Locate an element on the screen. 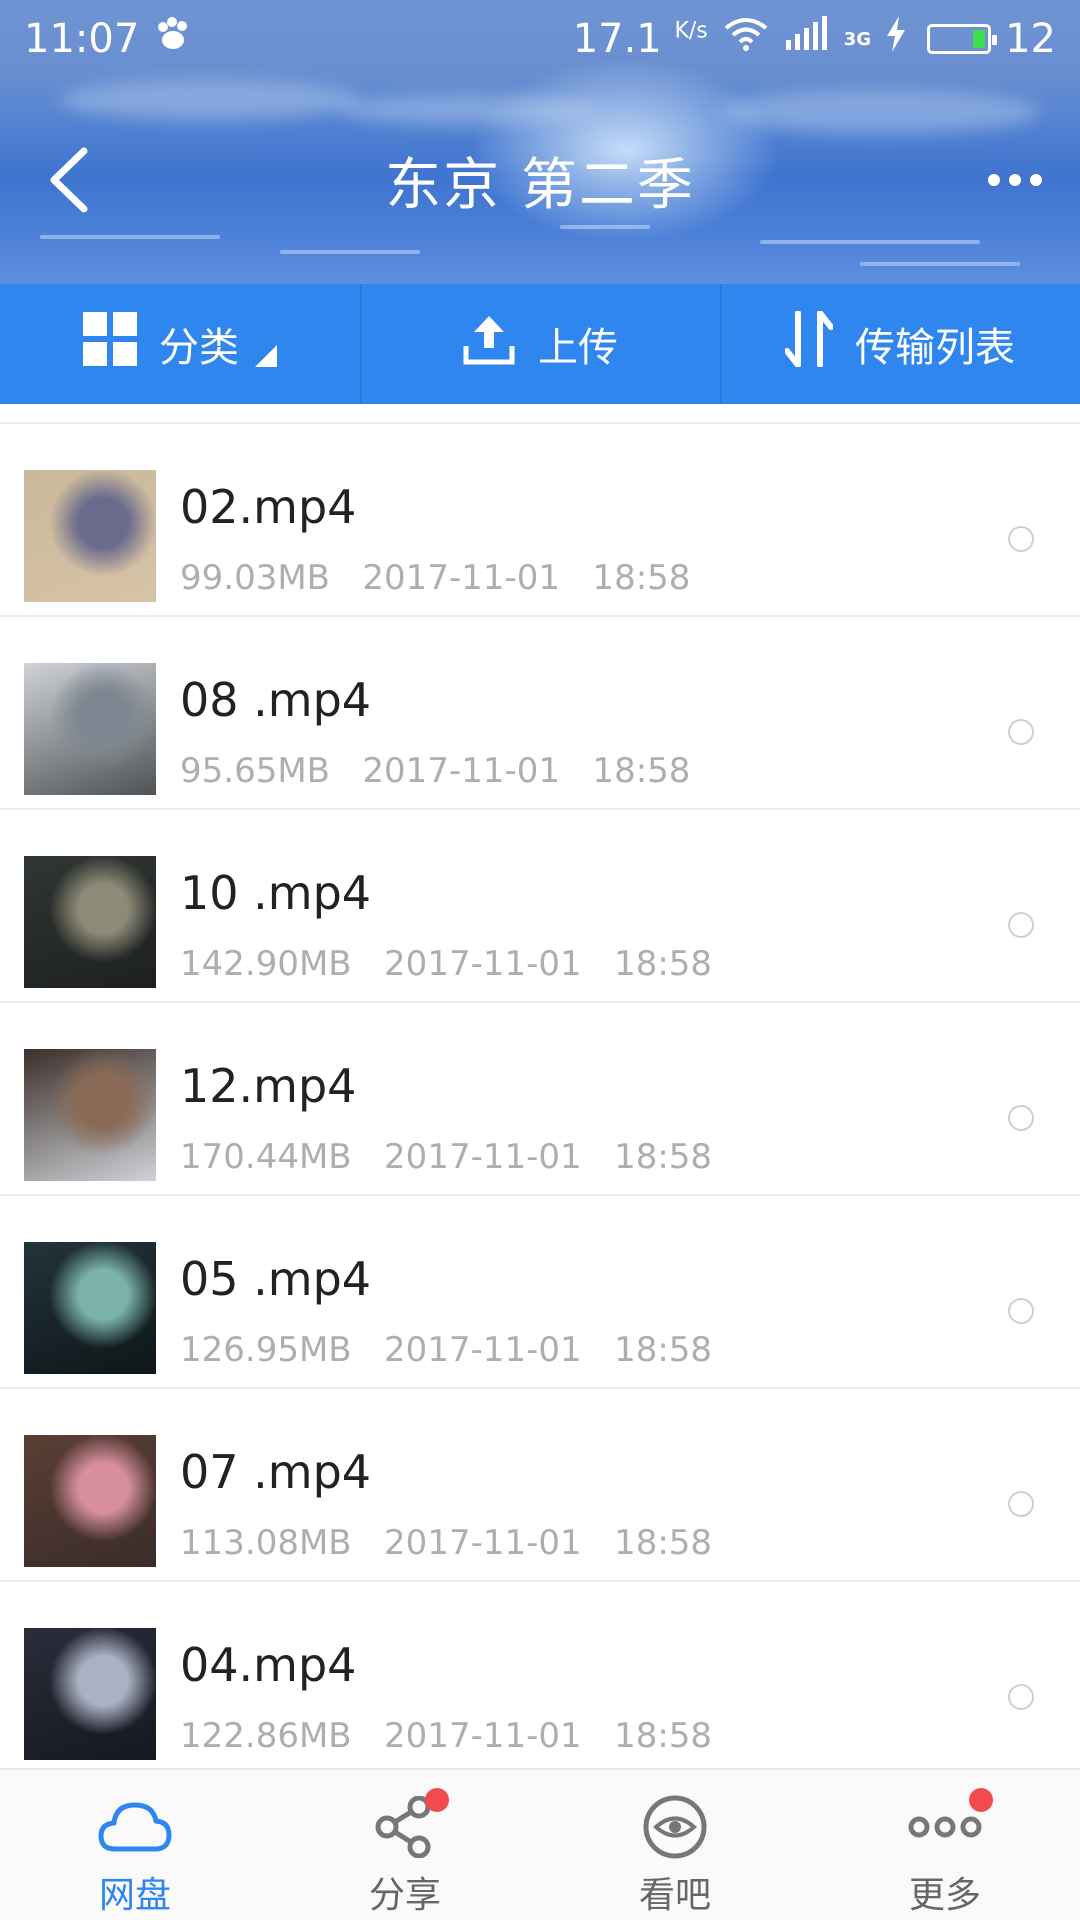 This screenshot has width=1080, height=1920. transfer-list-button: 传输列表 is located at coordinates (900, 344).